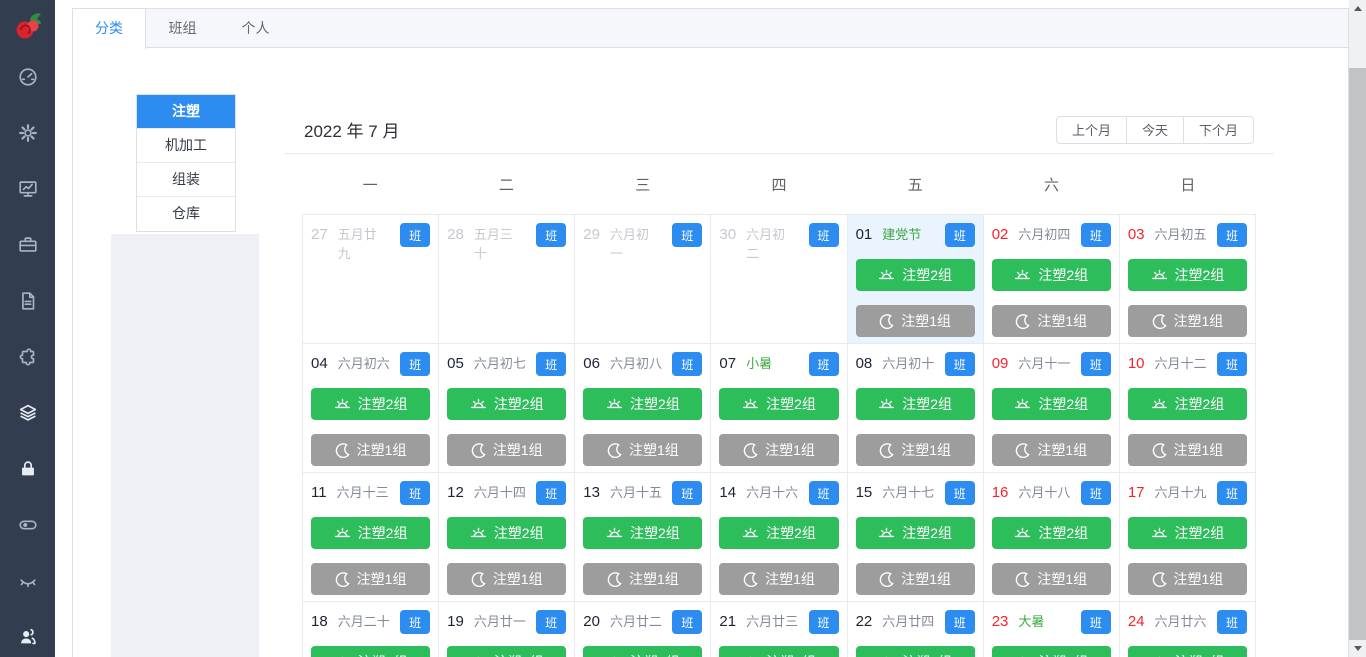 The image size is (1366, 657). What do you see at coordinates (779, 629) in the screenshot?
I see `calendar-cell: 21 六月廿三 班 注塑2组 注塑1组` at bounding box center [779, 629].